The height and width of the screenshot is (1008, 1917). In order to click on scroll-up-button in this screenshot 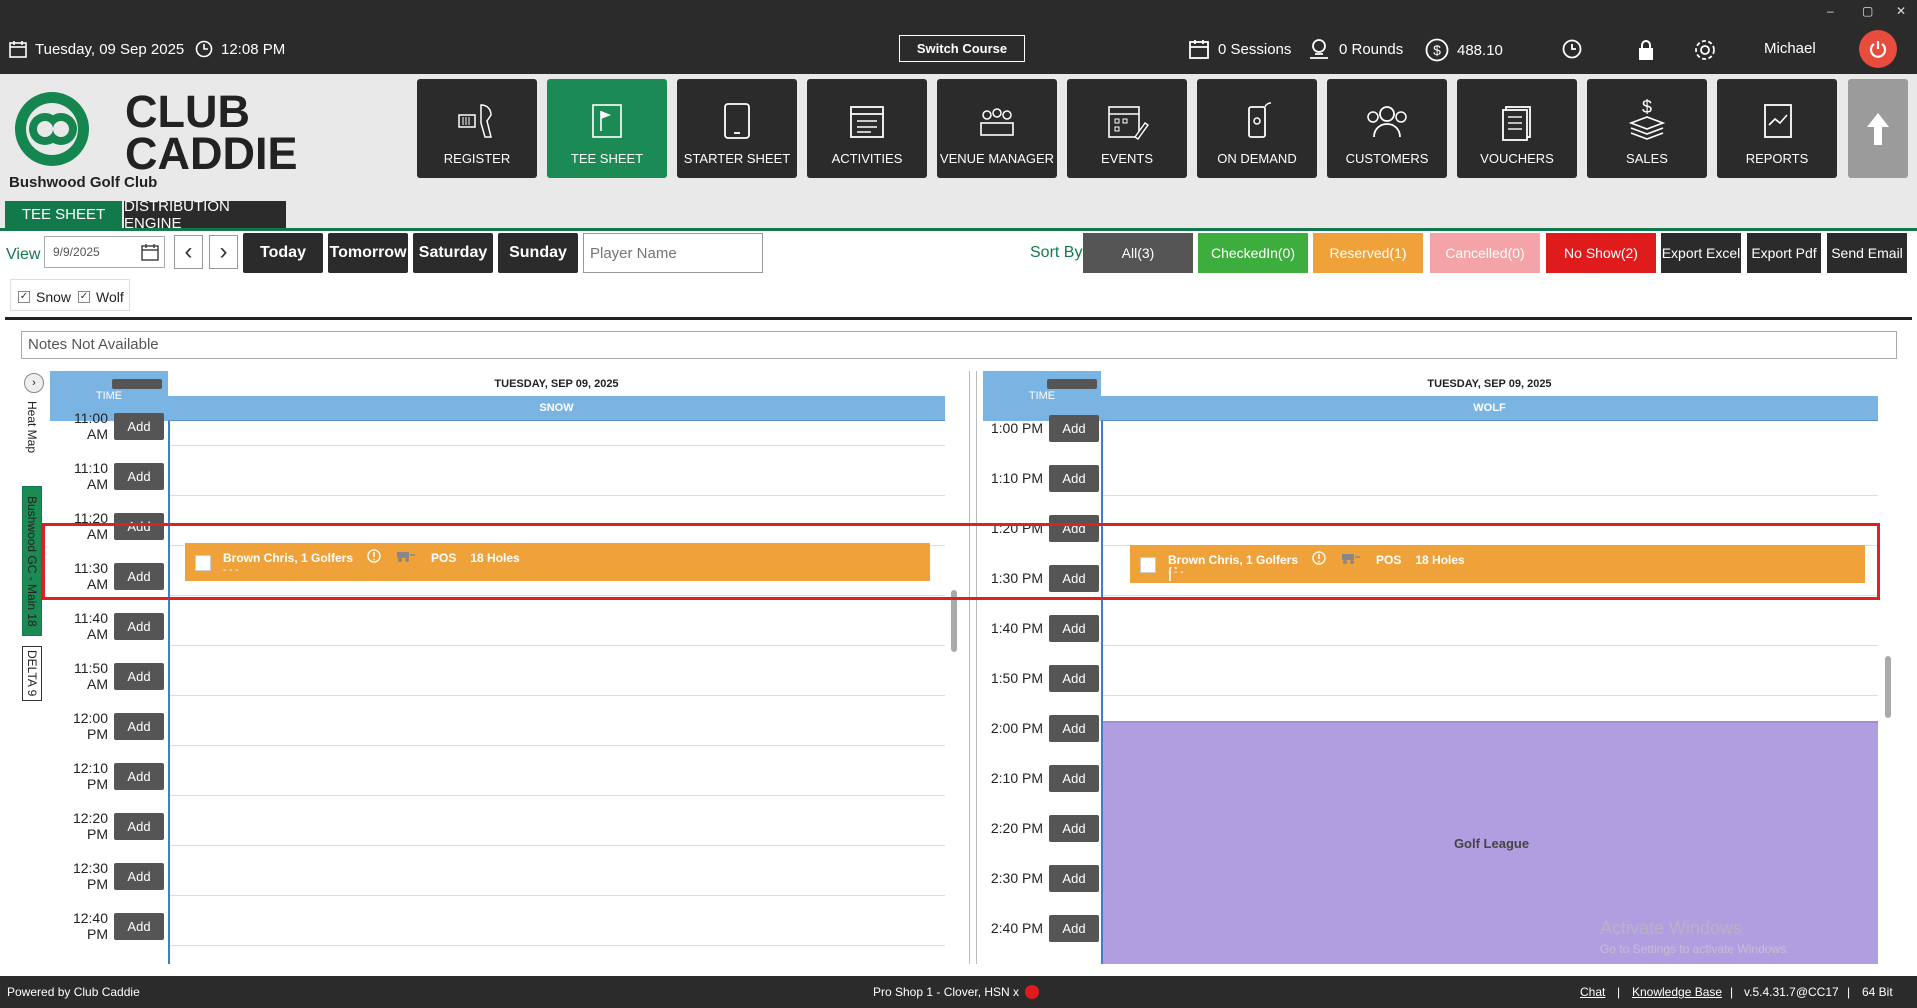, I will do `click(1878, 128)`.